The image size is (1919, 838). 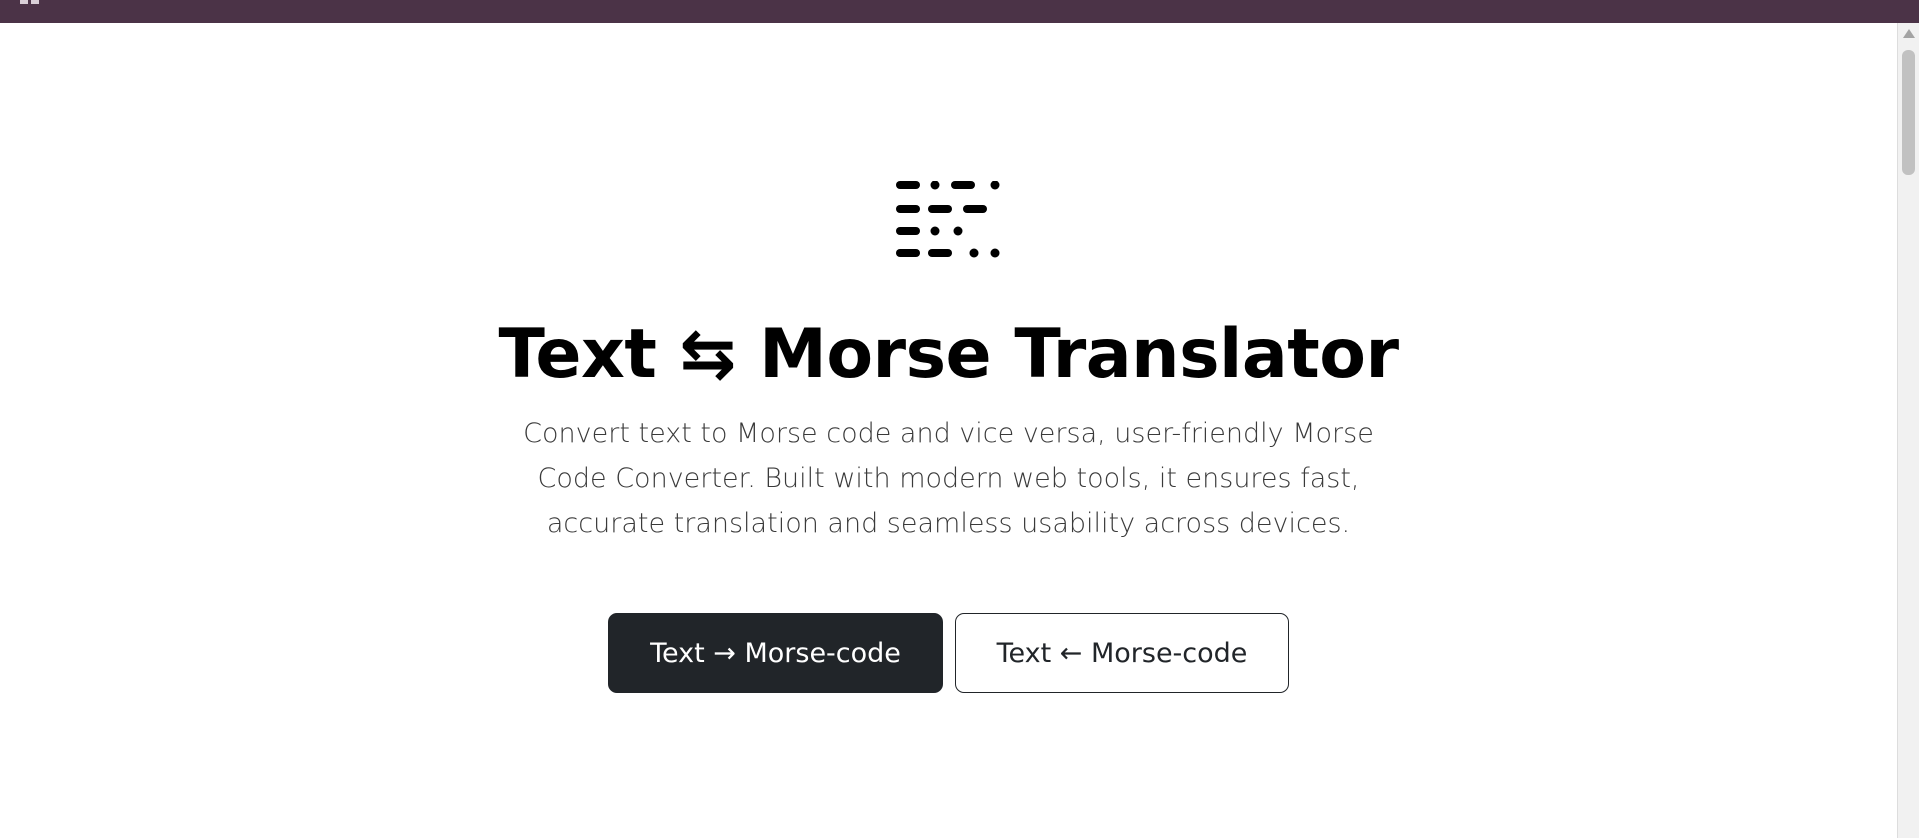 What do you see at coordinates (30, 2) in the screenshot?
I see `window-menu-icon` at bounding box center [30, 2].